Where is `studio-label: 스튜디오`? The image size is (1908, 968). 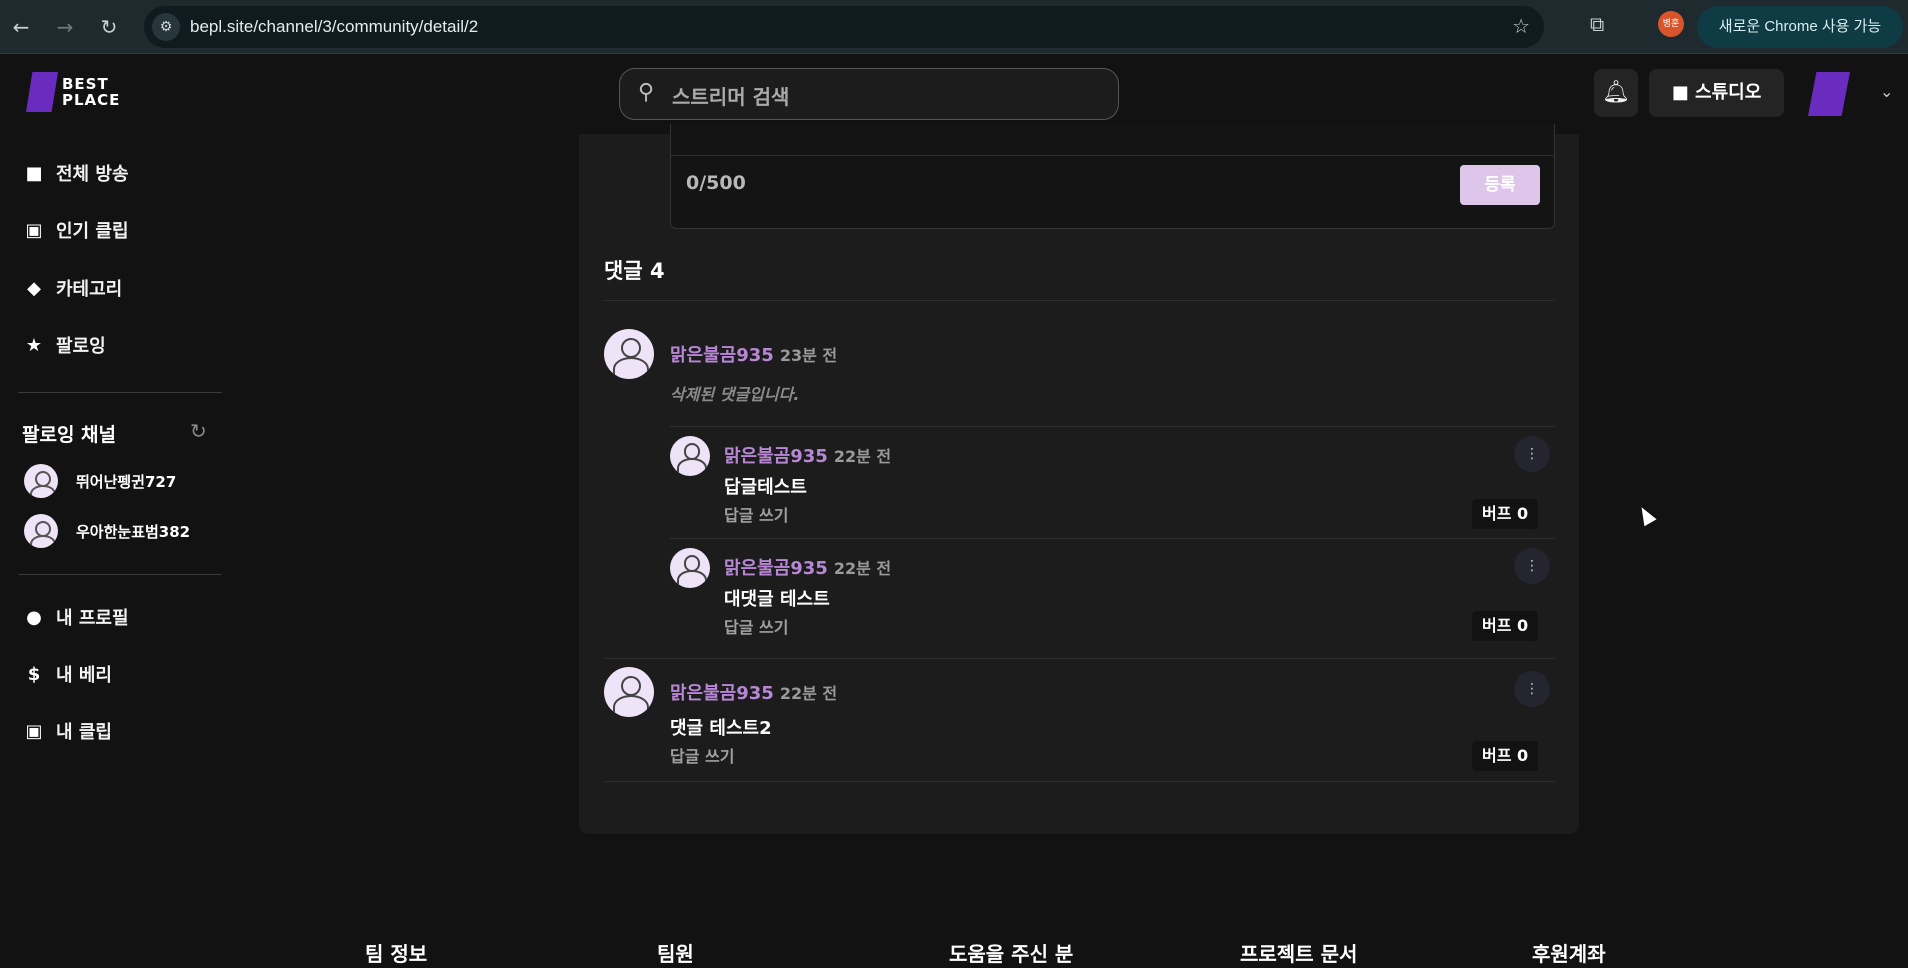
studio-label: 스튜디오 is located at coordinates (1728, 92).